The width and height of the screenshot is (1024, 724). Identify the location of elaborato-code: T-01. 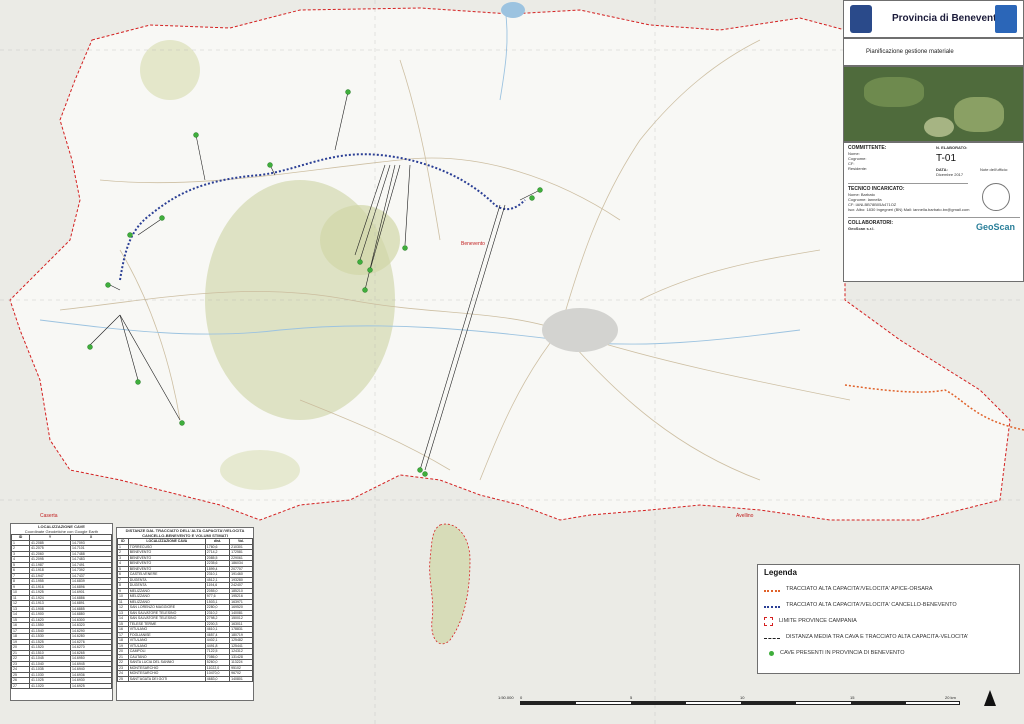
(946, 158).